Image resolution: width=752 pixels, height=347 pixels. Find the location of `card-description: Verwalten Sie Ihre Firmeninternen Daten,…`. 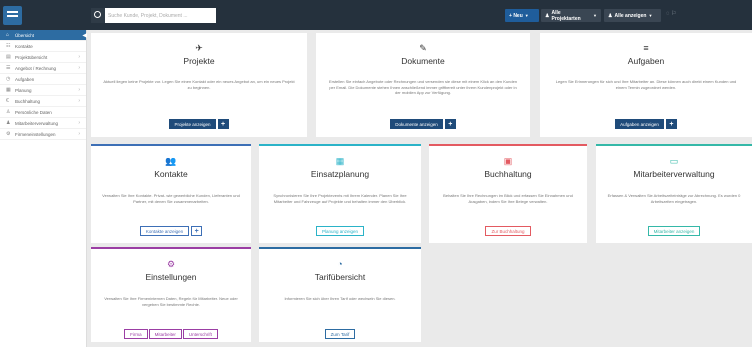

card-description: Verwalten Sie Ihre Firmeninternen Daten,… is located at coordinates (171, 301).